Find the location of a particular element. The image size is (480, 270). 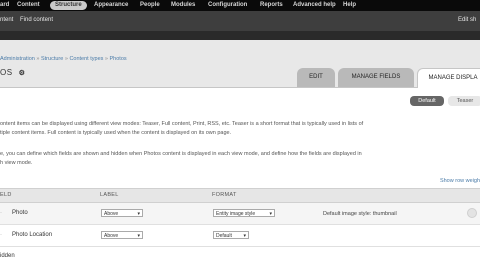

description-line-4: h view mode. is located at coordinates (16, 163).